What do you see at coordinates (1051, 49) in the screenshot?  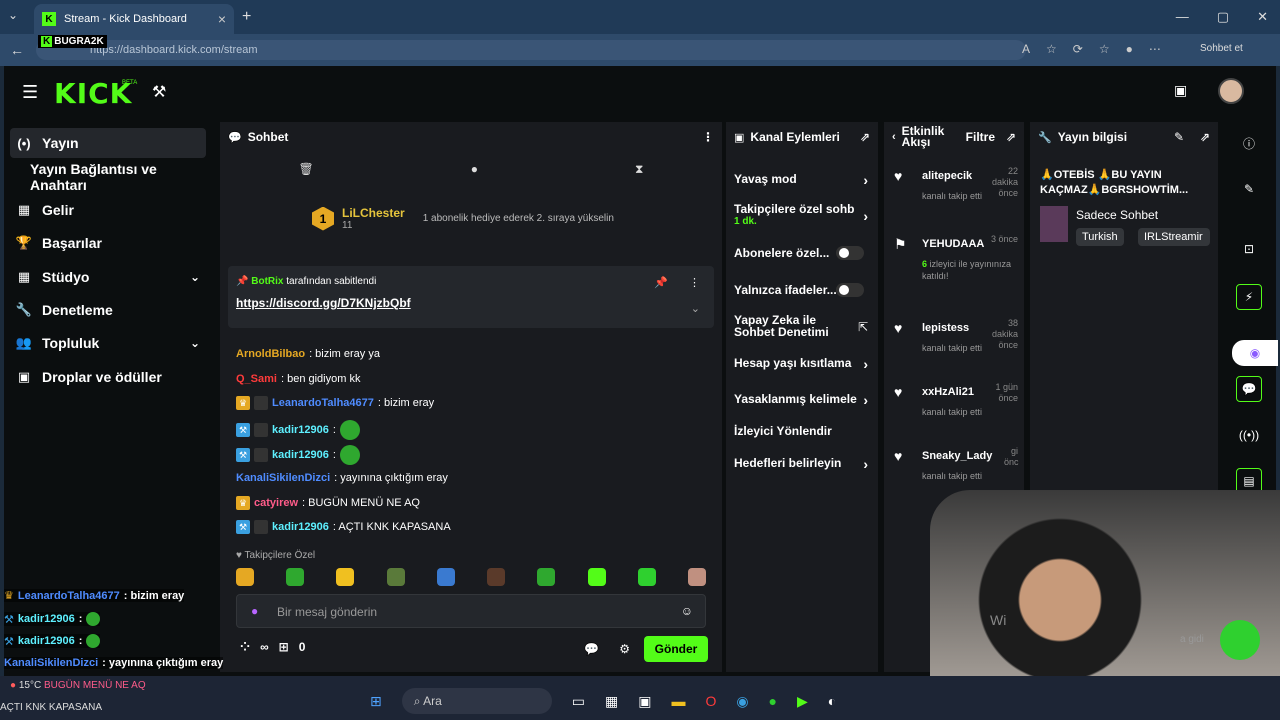 I see `favorite-star-icon: ☆` at bounding box center [1051, 49].